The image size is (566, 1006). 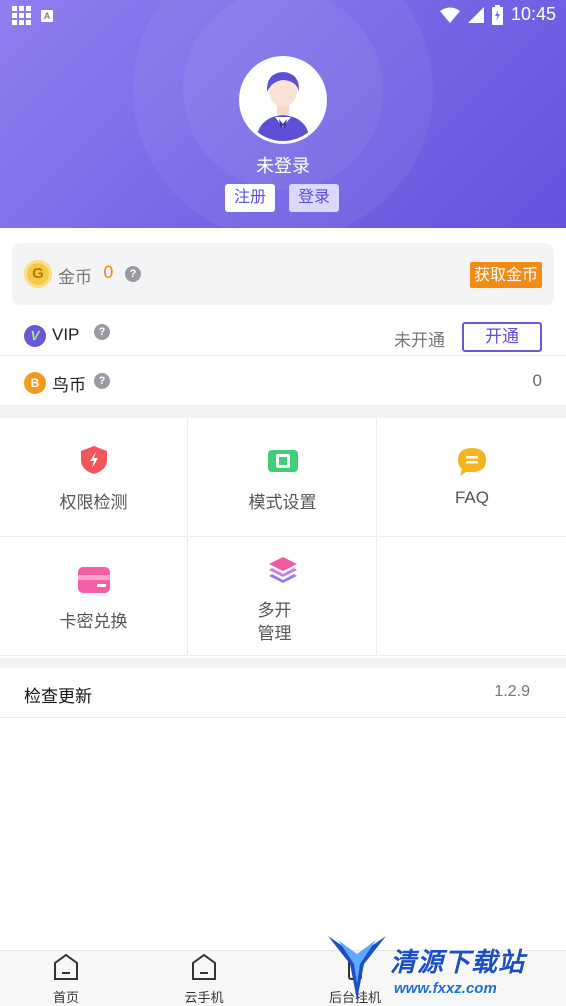 I want to click on feature-card-redeem: 卡密兑换, so click(x=94, y=596).